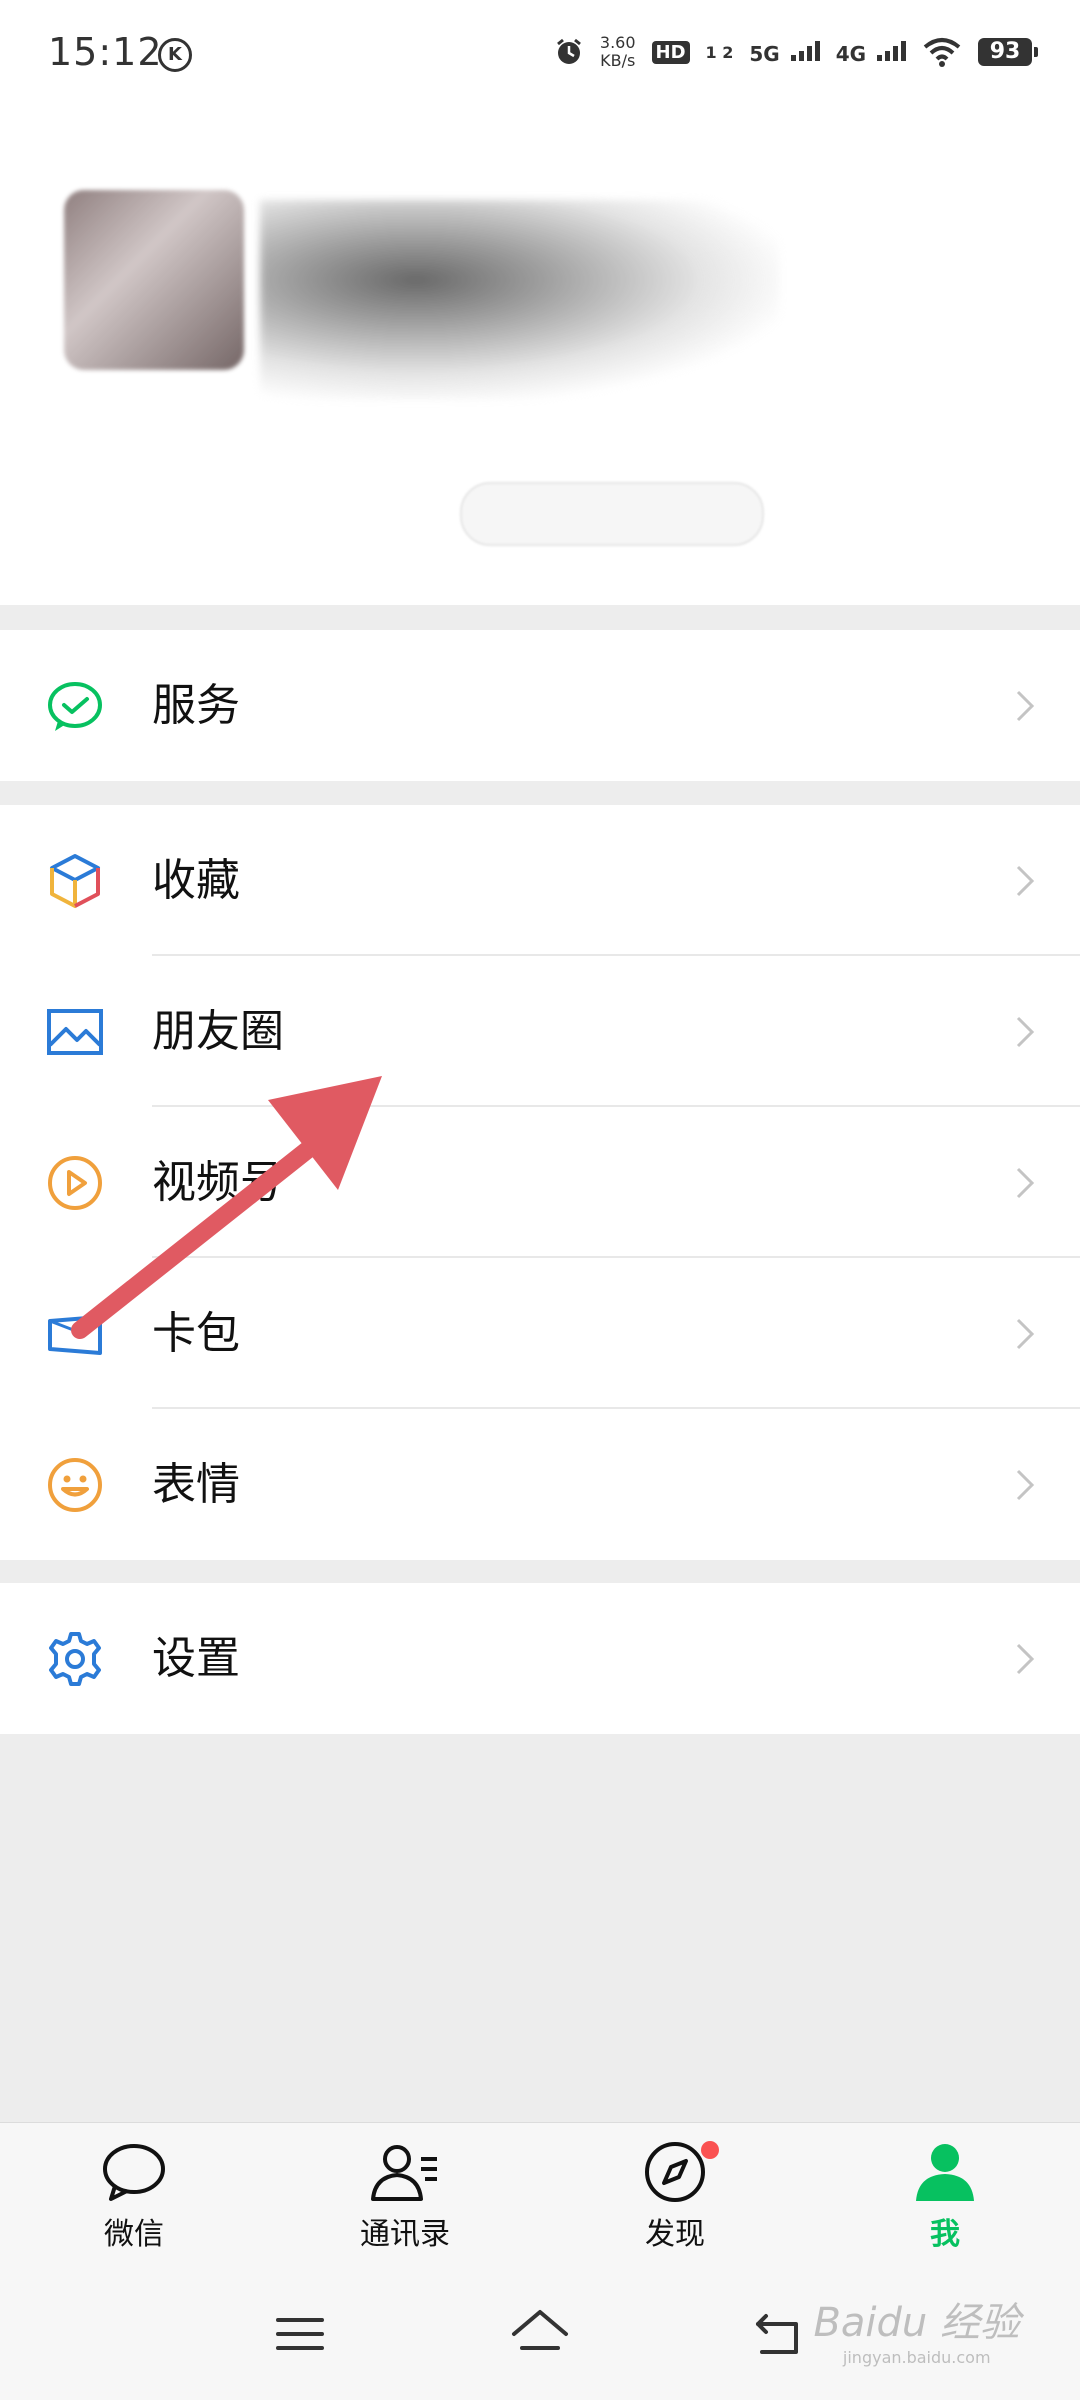 This screenshot has width=1080, height=2400. Describe the element at coordinates (540, 1031) in the screenshot. I see `menu-item-moments: 朋友圈` at that location.